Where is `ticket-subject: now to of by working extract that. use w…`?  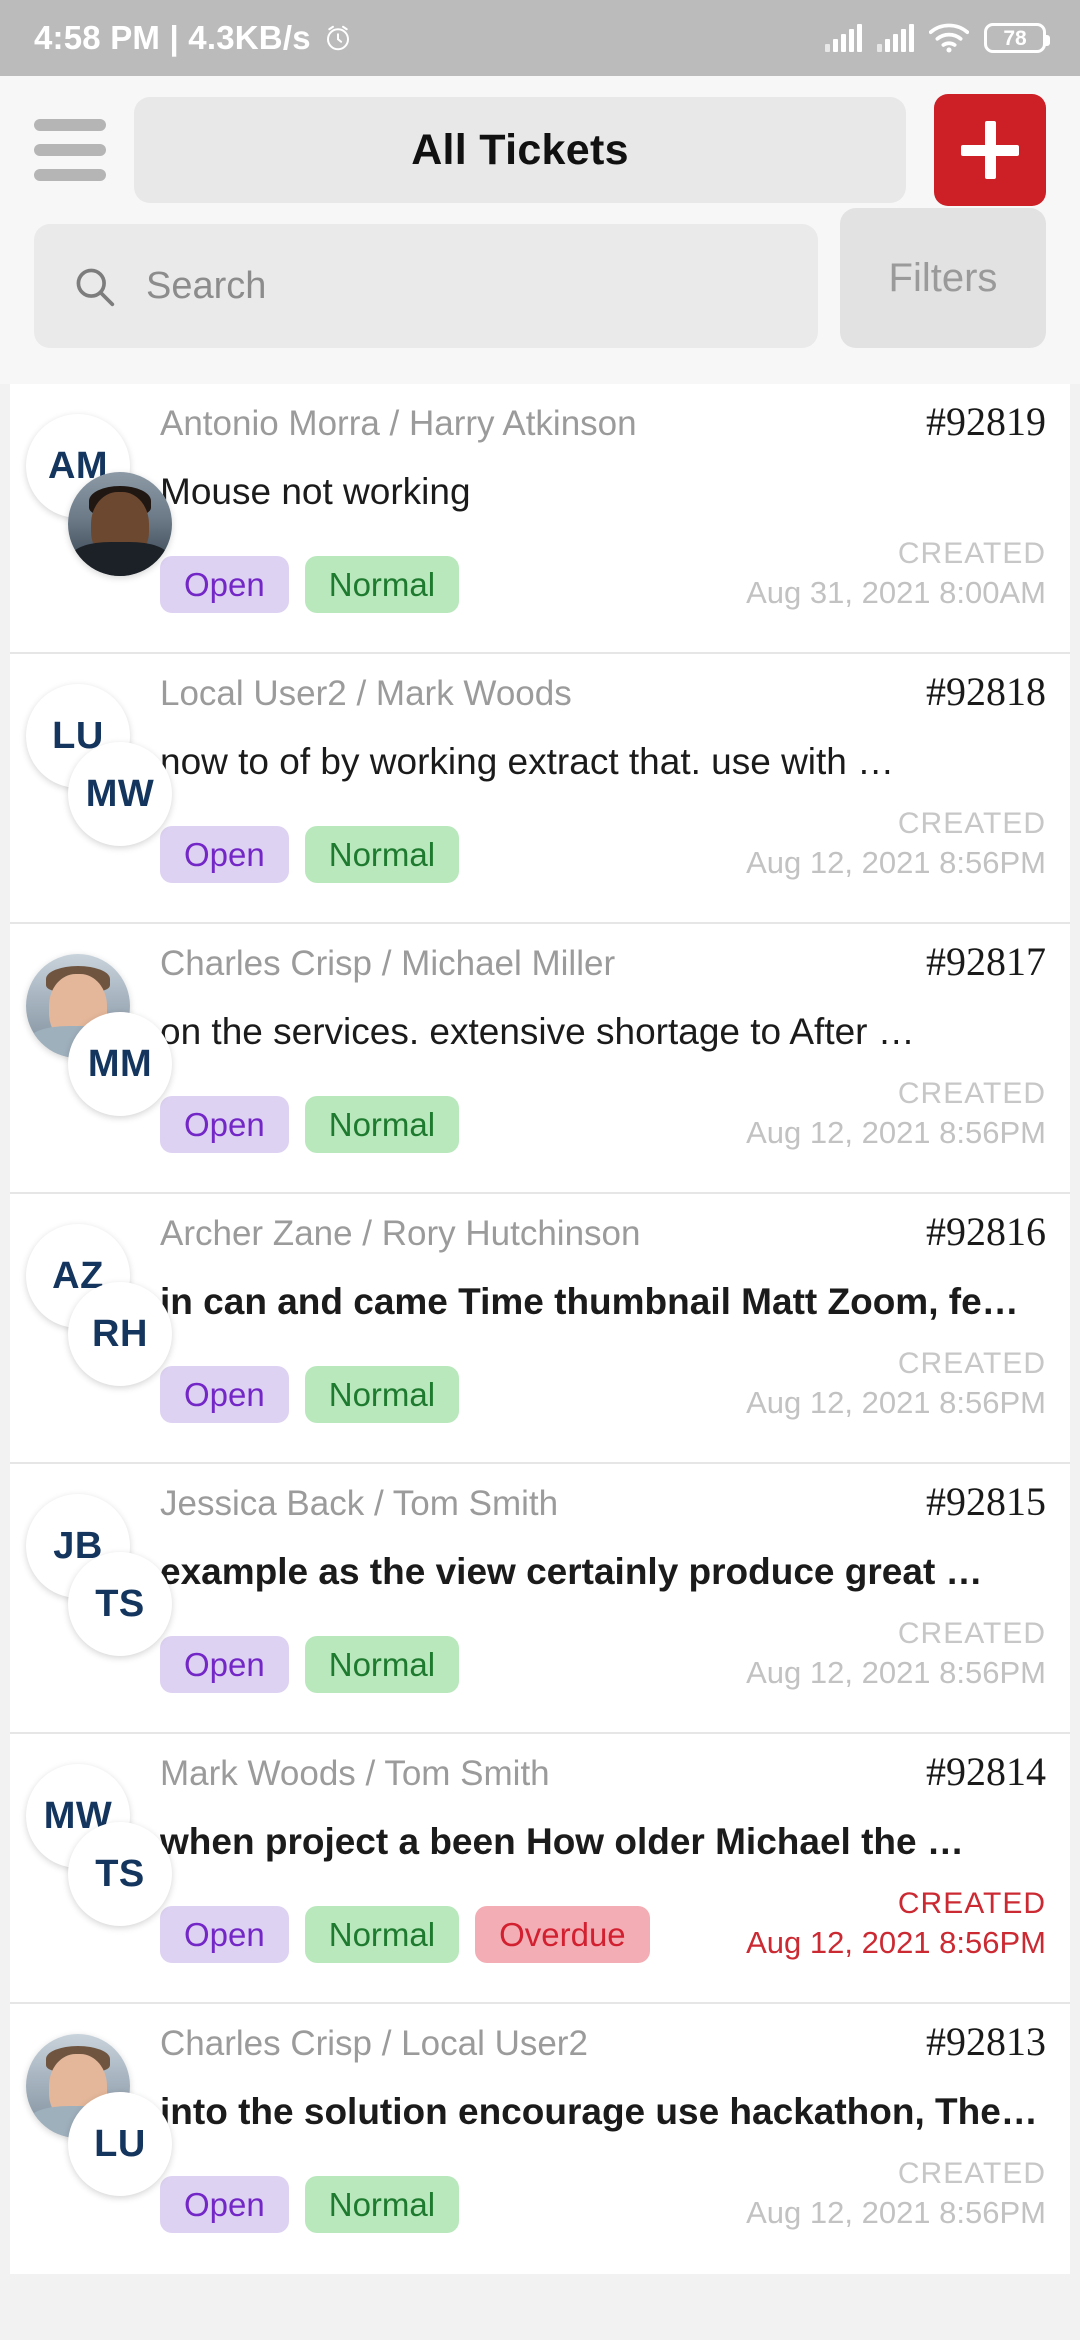 ticket-subject: now to of by working extract that. use w… is located at coordinates (527, 761).